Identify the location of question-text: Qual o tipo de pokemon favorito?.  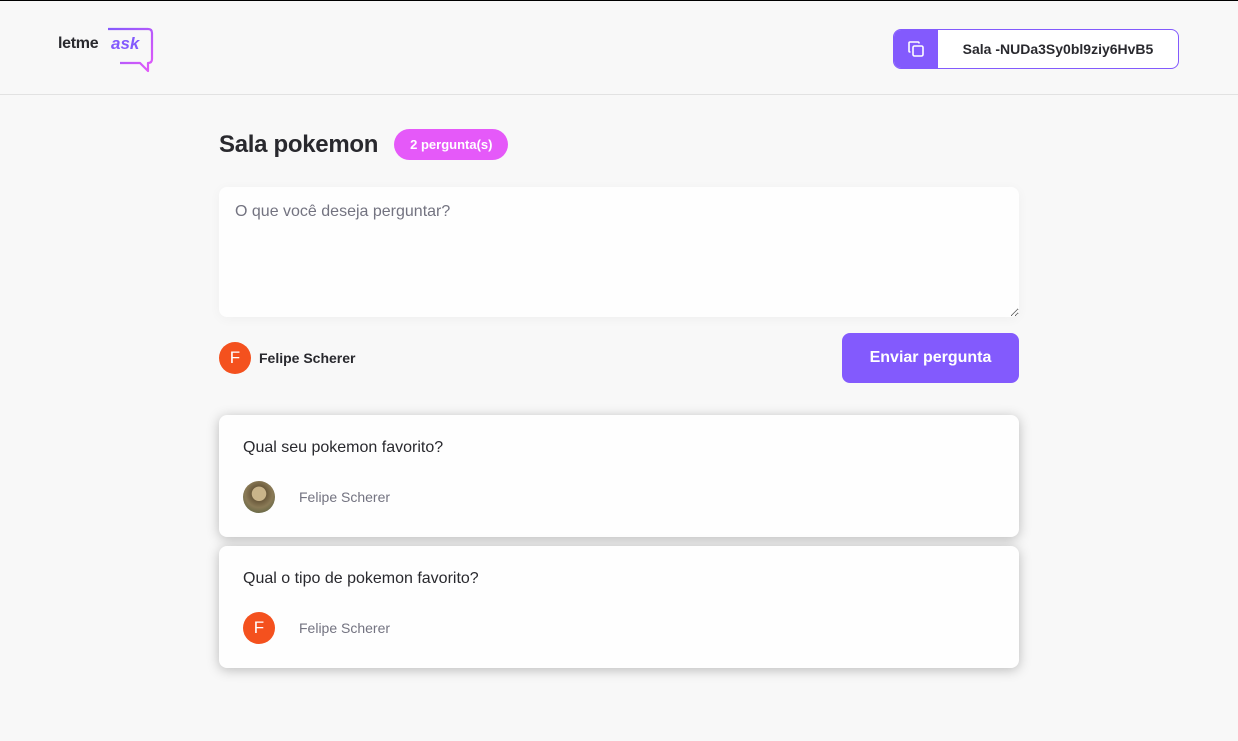
(361, 578).